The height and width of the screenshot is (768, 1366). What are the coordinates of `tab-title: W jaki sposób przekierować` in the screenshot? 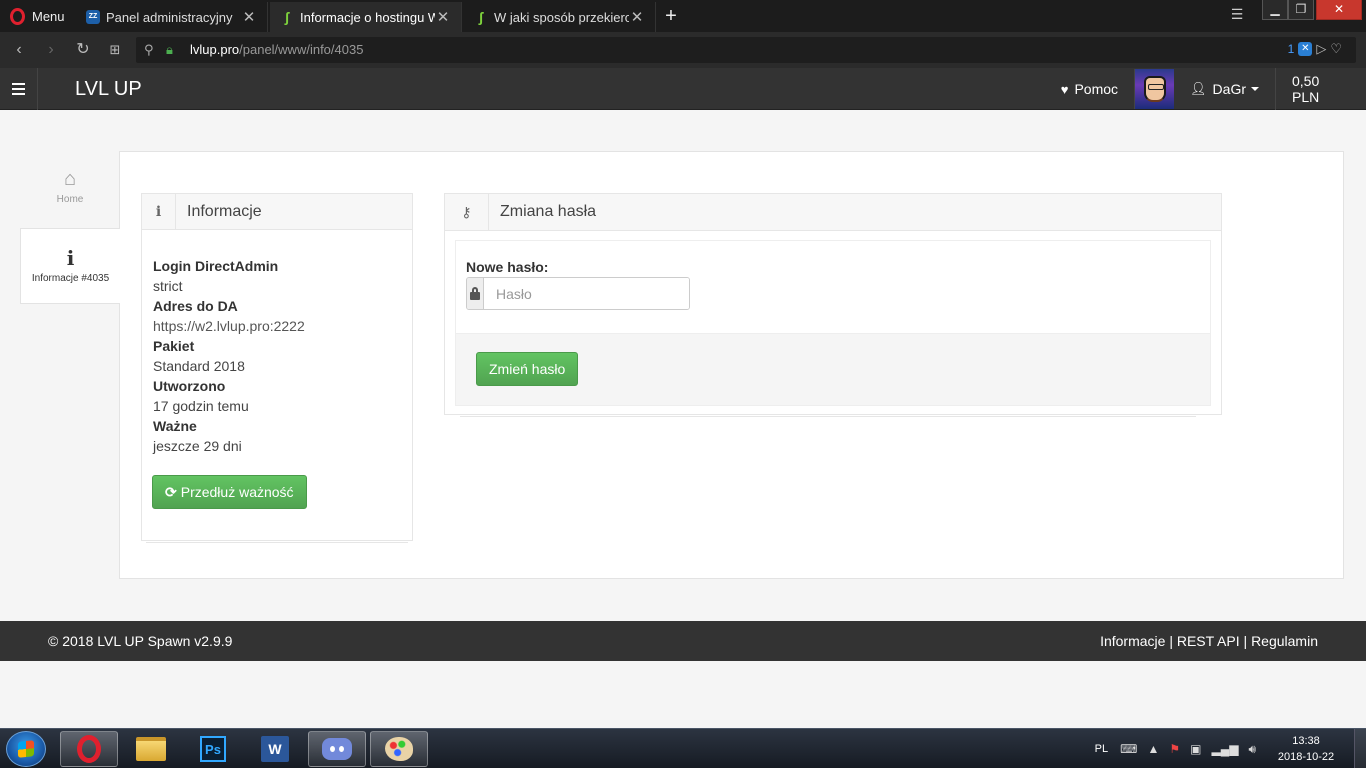 It's located at (561, 17).